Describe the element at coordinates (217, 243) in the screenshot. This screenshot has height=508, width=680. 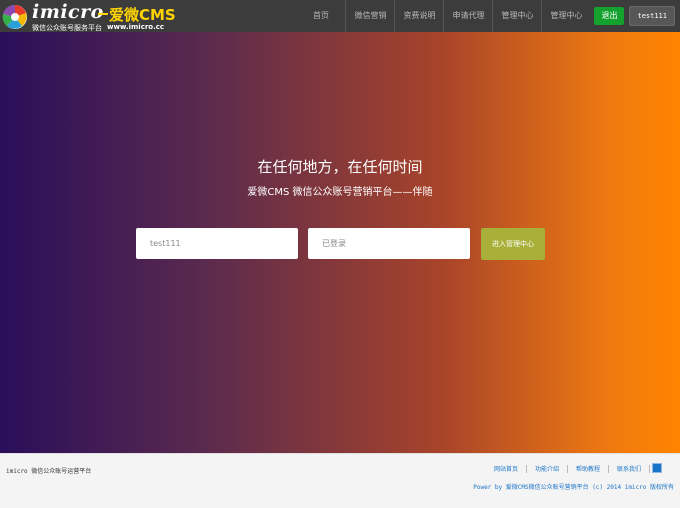
I see `username-input: test111` at that location.